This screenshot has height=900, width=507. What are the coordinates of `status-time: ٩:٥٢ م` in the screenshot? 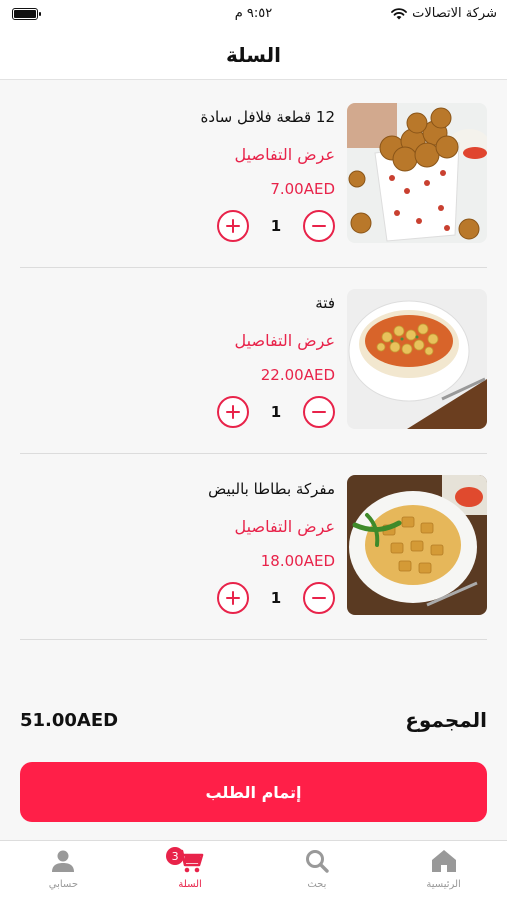 It's located at (253, 13).